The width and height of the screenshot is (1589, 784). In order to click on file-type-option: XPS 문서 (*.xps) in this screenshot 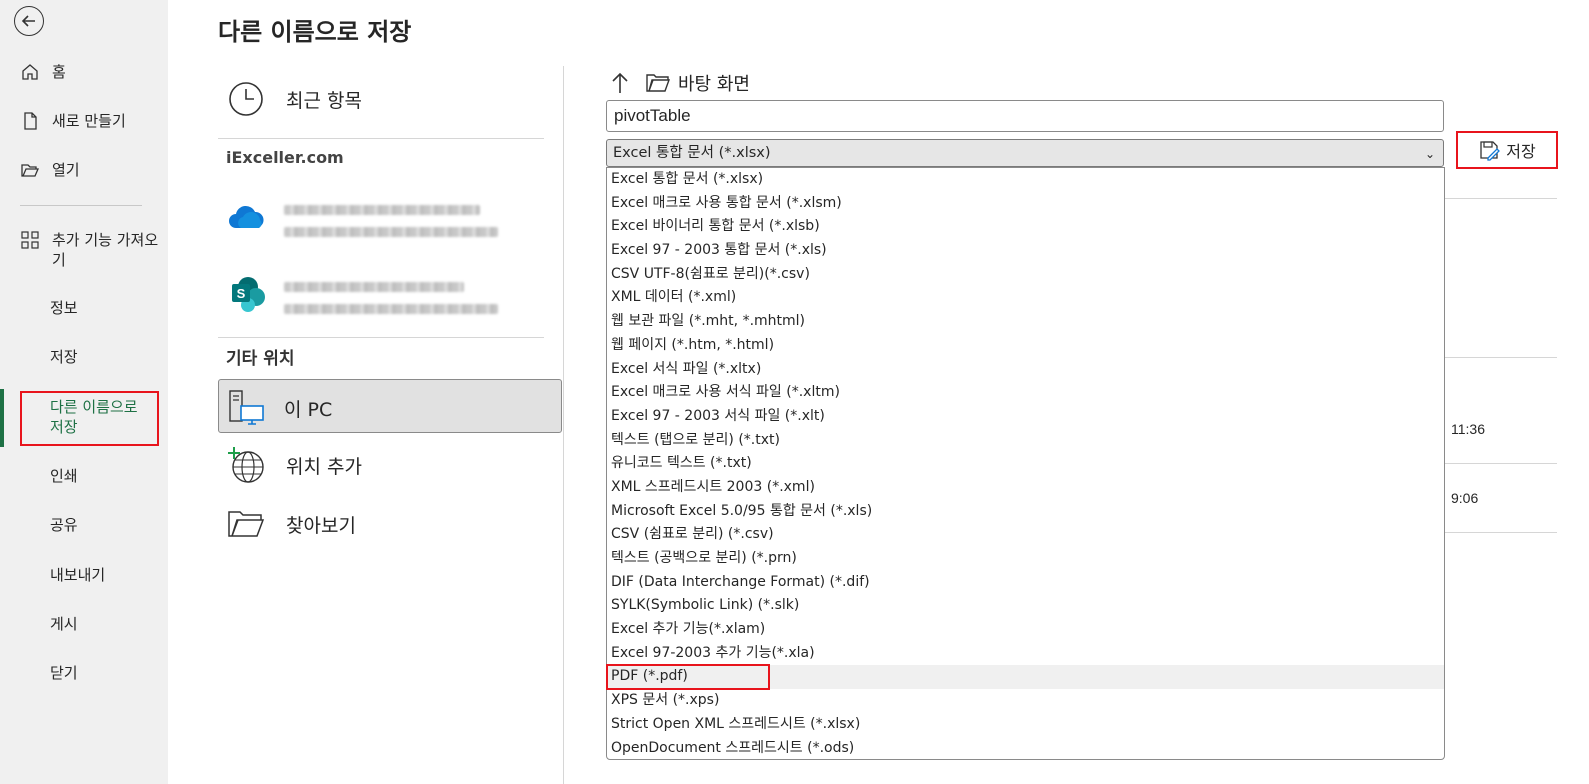, I will do `click(1025, 701)`.